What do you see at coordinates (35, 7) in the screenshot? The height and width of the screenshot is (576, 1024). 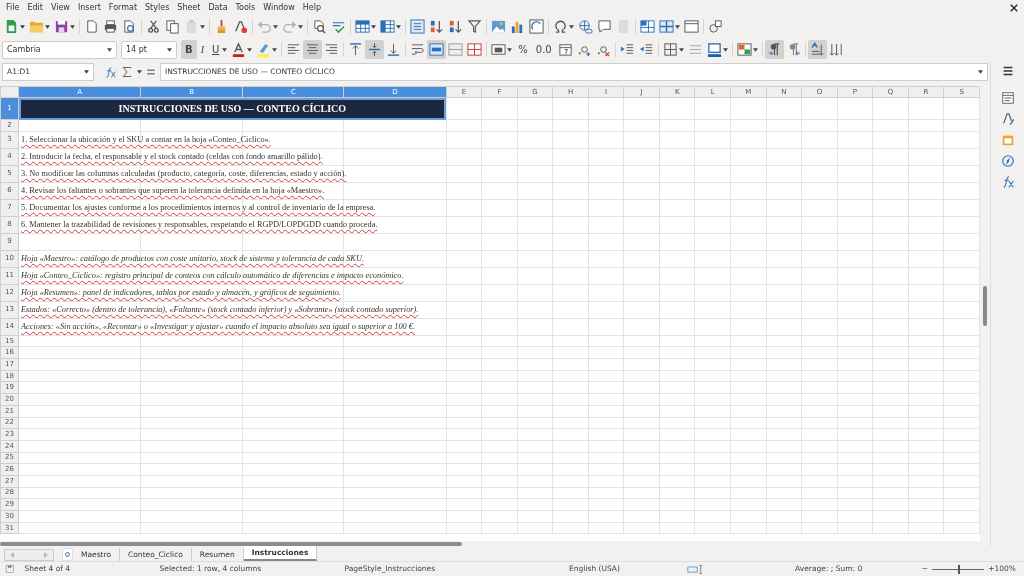 I see `menu-item: Edit` at bounding box center [35, 7].